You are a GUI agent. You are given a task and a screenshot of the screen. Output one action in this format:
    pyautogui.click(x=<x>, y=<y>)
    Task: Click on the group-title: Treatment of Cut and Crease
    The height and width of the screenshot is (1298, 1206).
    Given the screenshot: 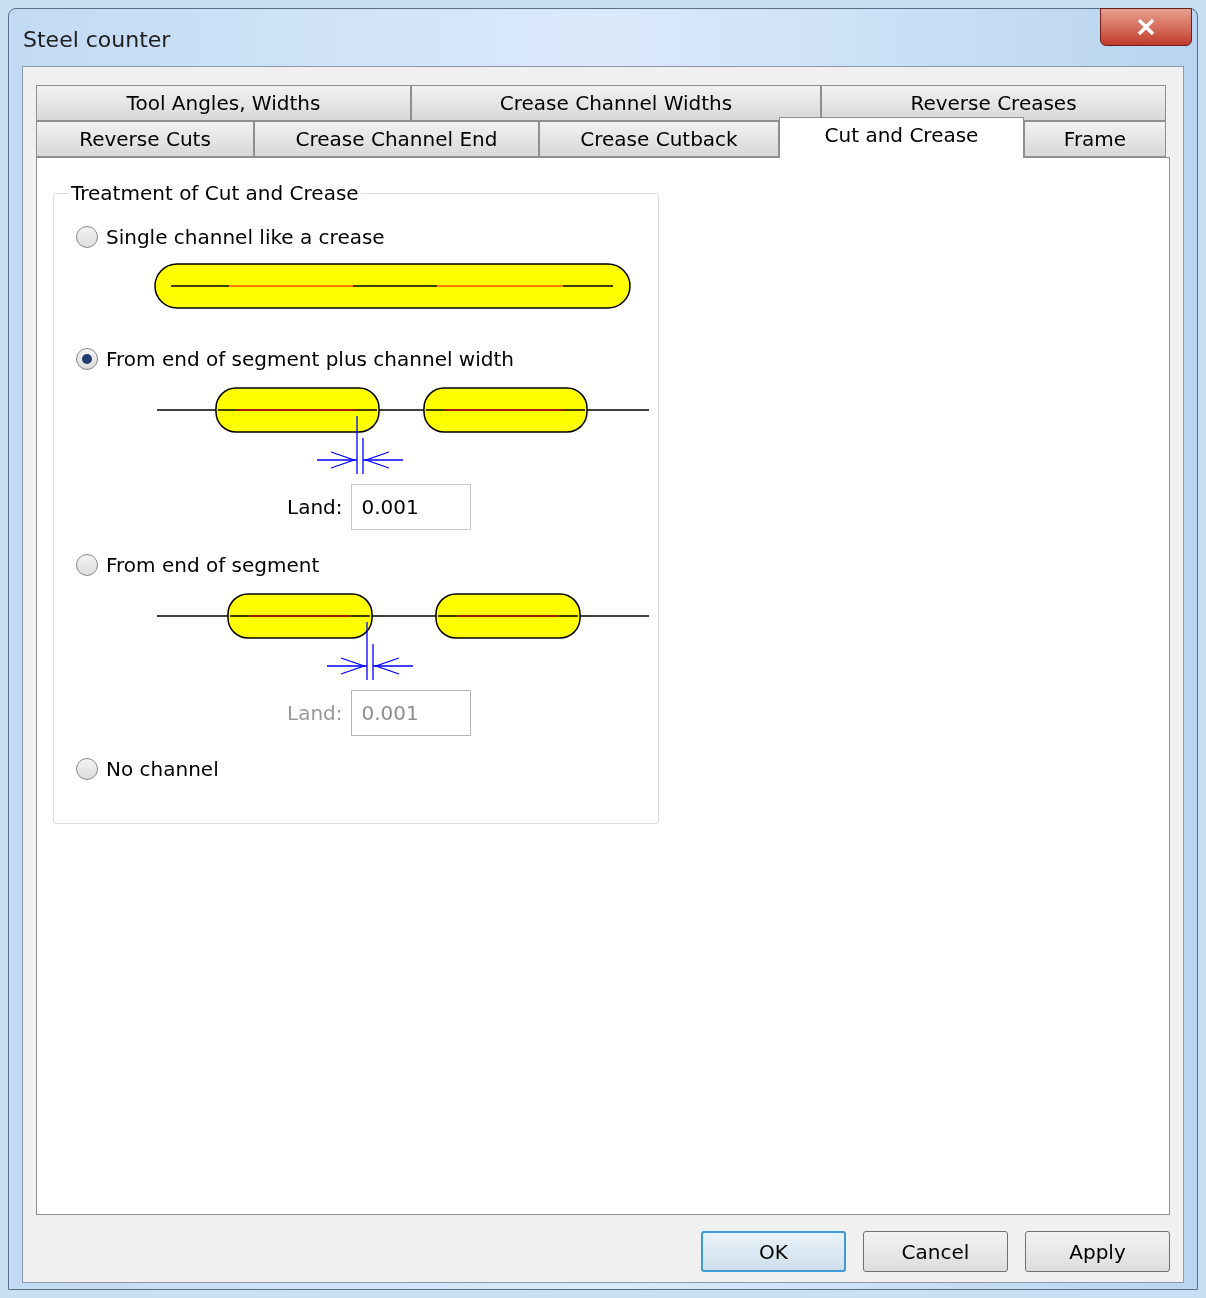 What is the action you would take?
    pyautogui.click(x=215, y=193)
    